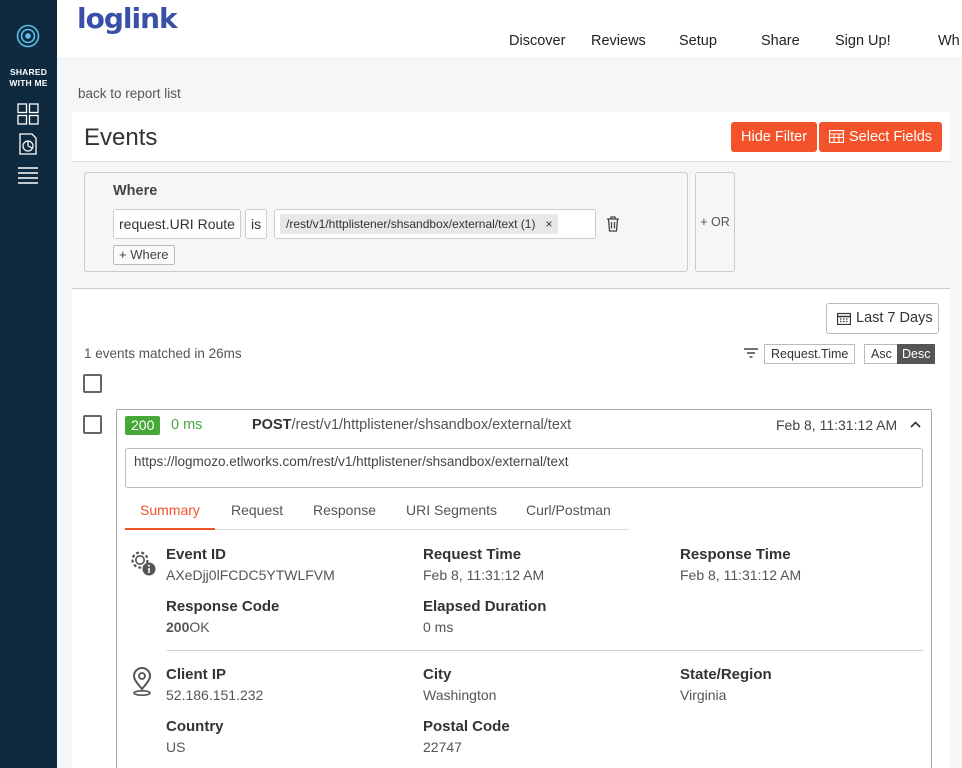 The height and width of the screenshot is (768, 962). Describe the element at coordinates (257, 510) in the screenshot. I see `tab-request: Request` at that location.